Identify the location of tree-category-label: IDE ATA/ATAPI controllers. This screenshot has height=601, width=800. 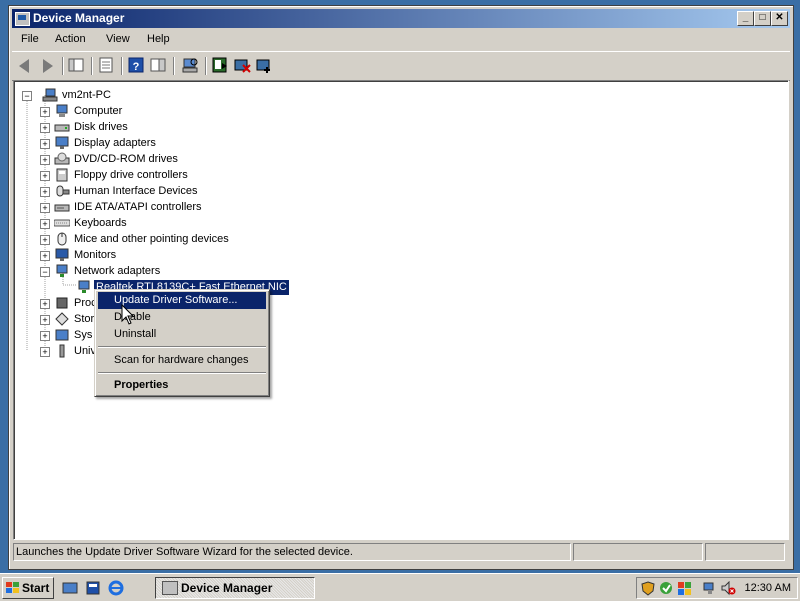
(138, 207).